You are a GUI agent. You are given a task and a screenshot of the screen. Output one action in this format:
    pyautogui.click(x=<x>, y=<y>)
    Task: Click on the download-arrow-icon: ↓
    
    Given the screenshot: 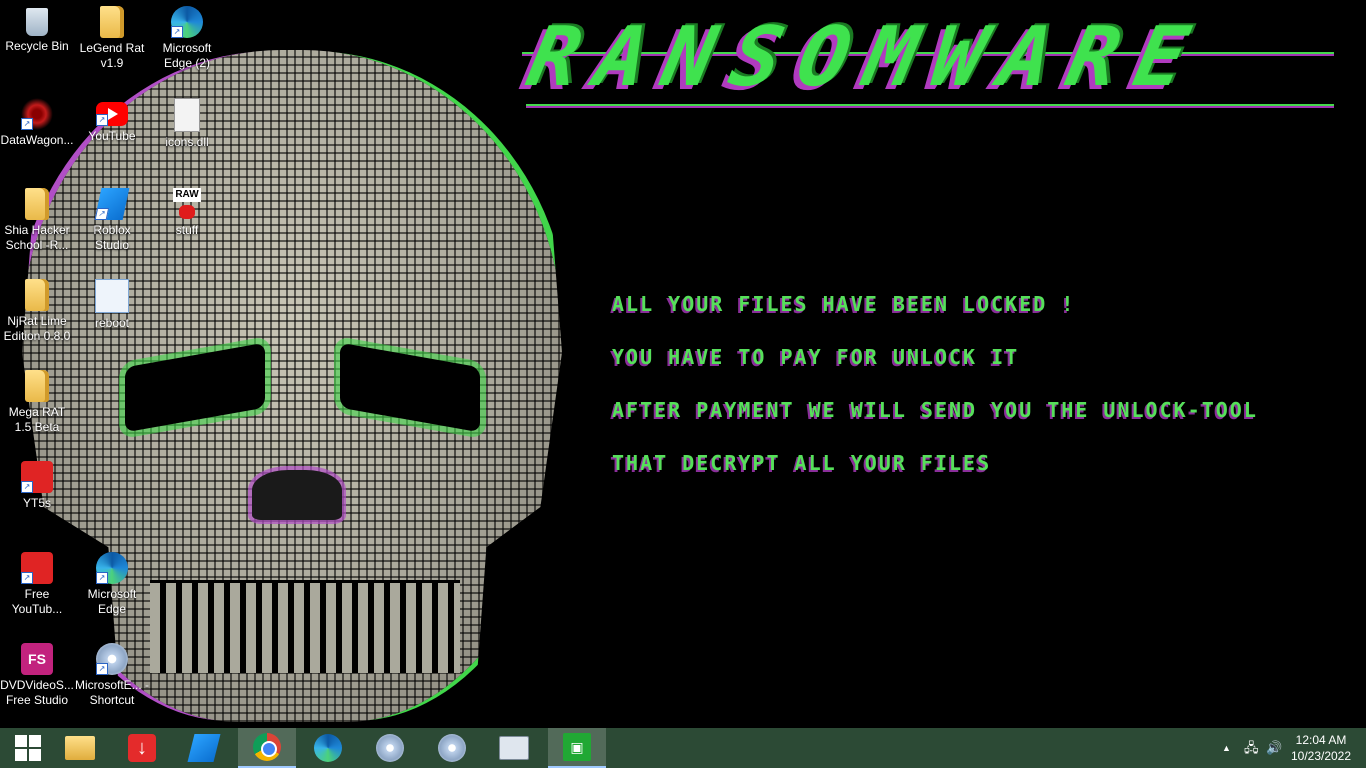 What is the action you would take?
    pyautogui.click(x=142, y=748)
    